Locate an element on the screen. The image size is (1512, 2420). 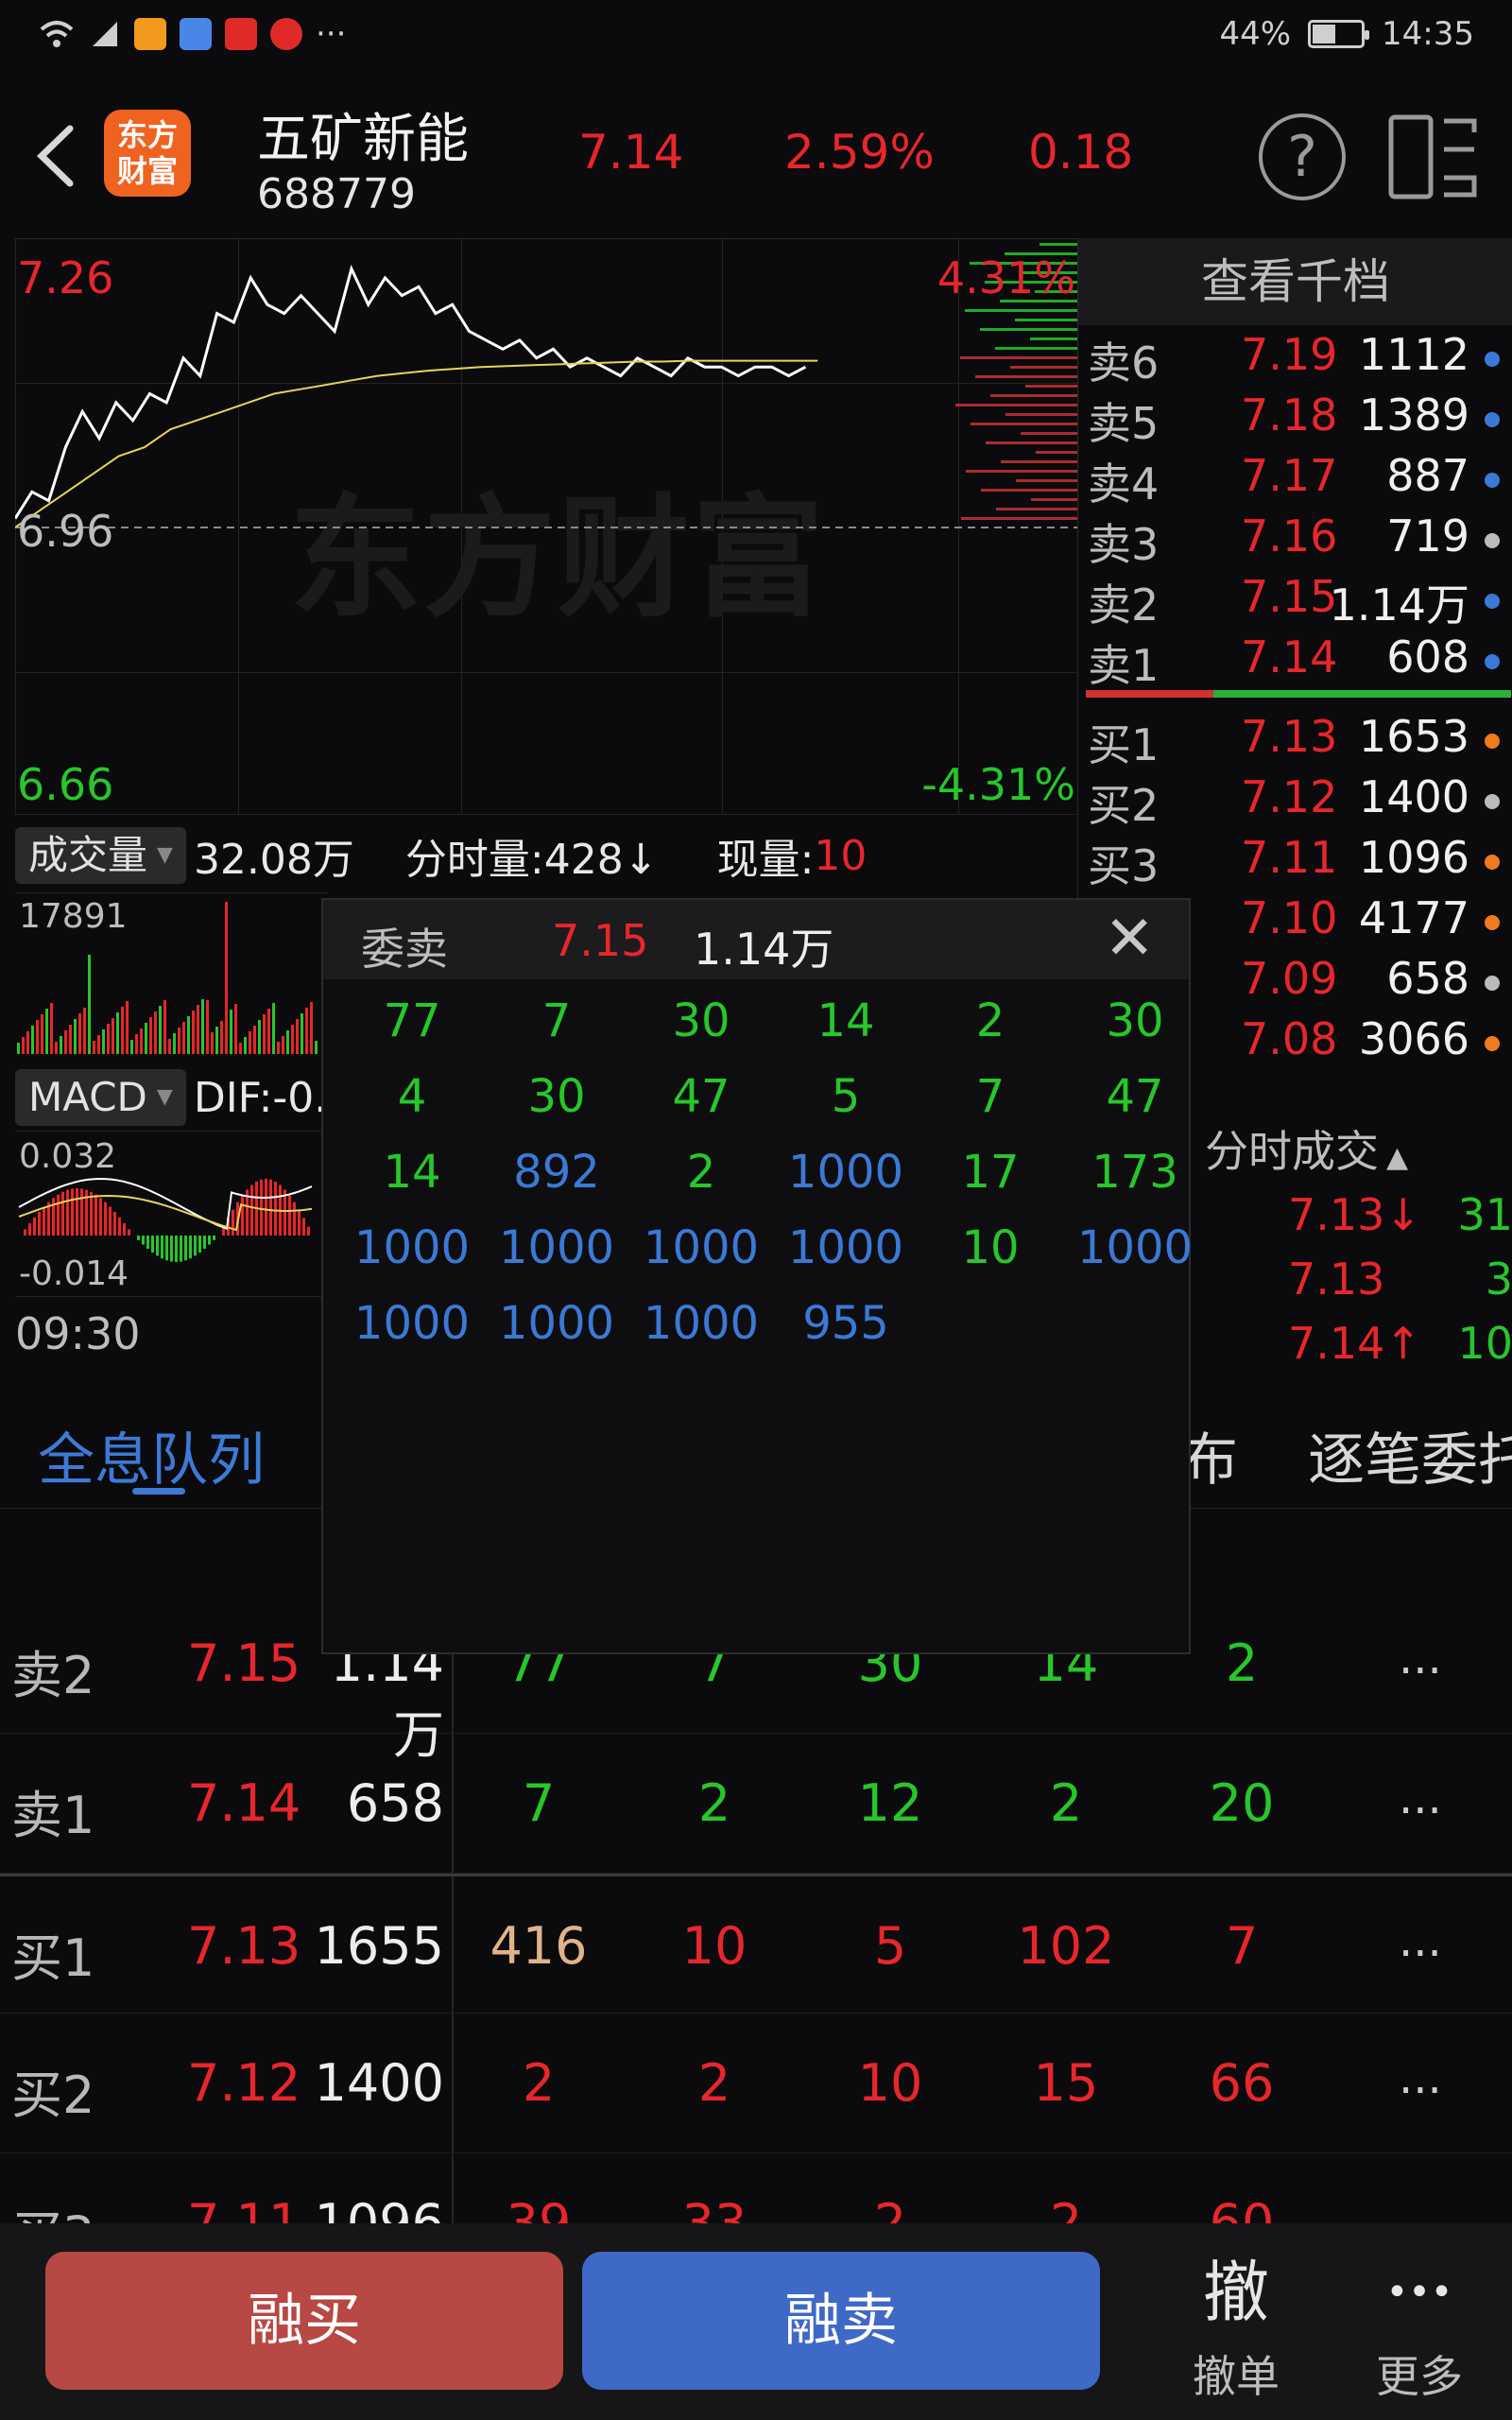
popup-order-cell: 955 is located at coordinates (845, 1324).